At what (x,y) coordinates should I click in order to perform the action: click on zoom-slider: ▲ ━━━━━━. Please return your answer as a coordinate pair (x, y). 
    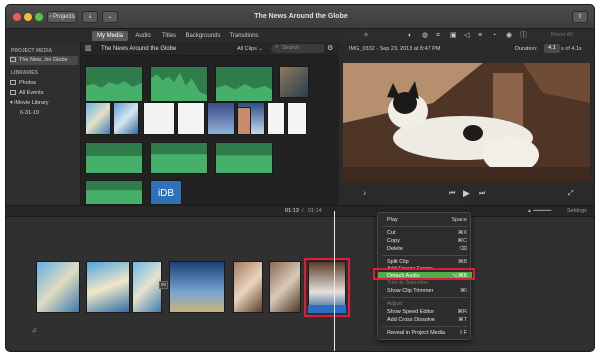
    Looking at the image, I should click on (539, 211).